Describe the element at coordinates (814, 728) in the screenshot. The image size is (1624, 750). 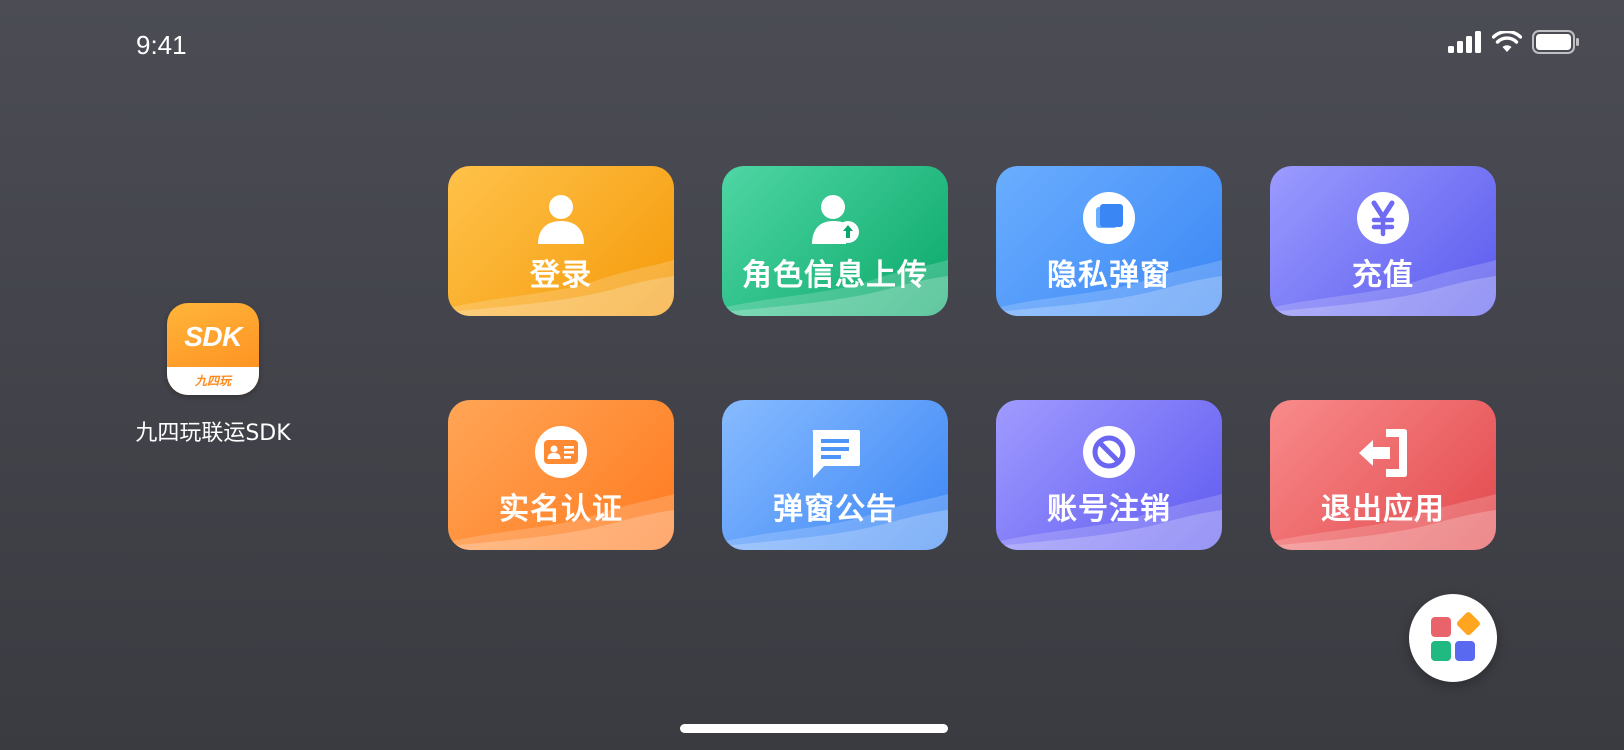
I see `home-indicator` at that location.